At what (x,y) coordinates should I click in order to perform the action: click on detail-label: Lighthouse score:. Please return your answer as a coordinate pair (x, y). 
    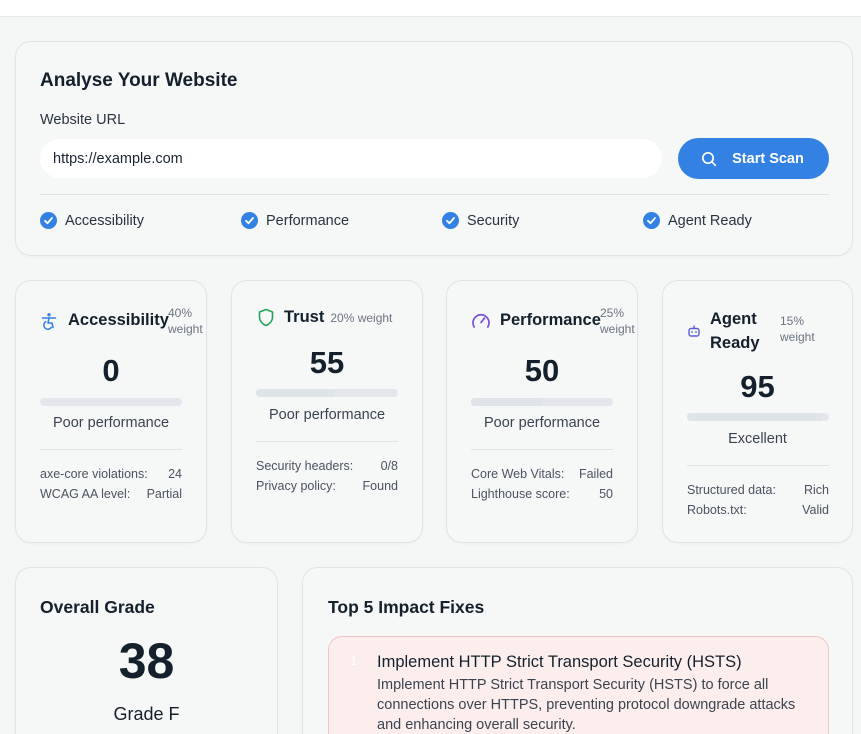
    Looking at the image, I should click on (520, 494).